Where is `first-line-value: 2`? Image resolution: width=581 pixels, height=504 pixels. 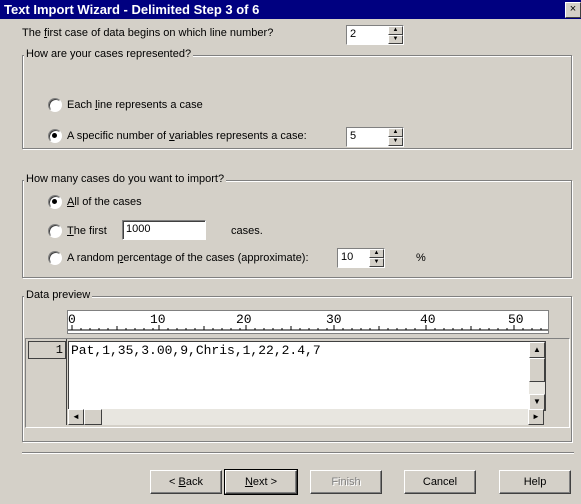
first-line-value: 2 is located at coordinates (353, 34).